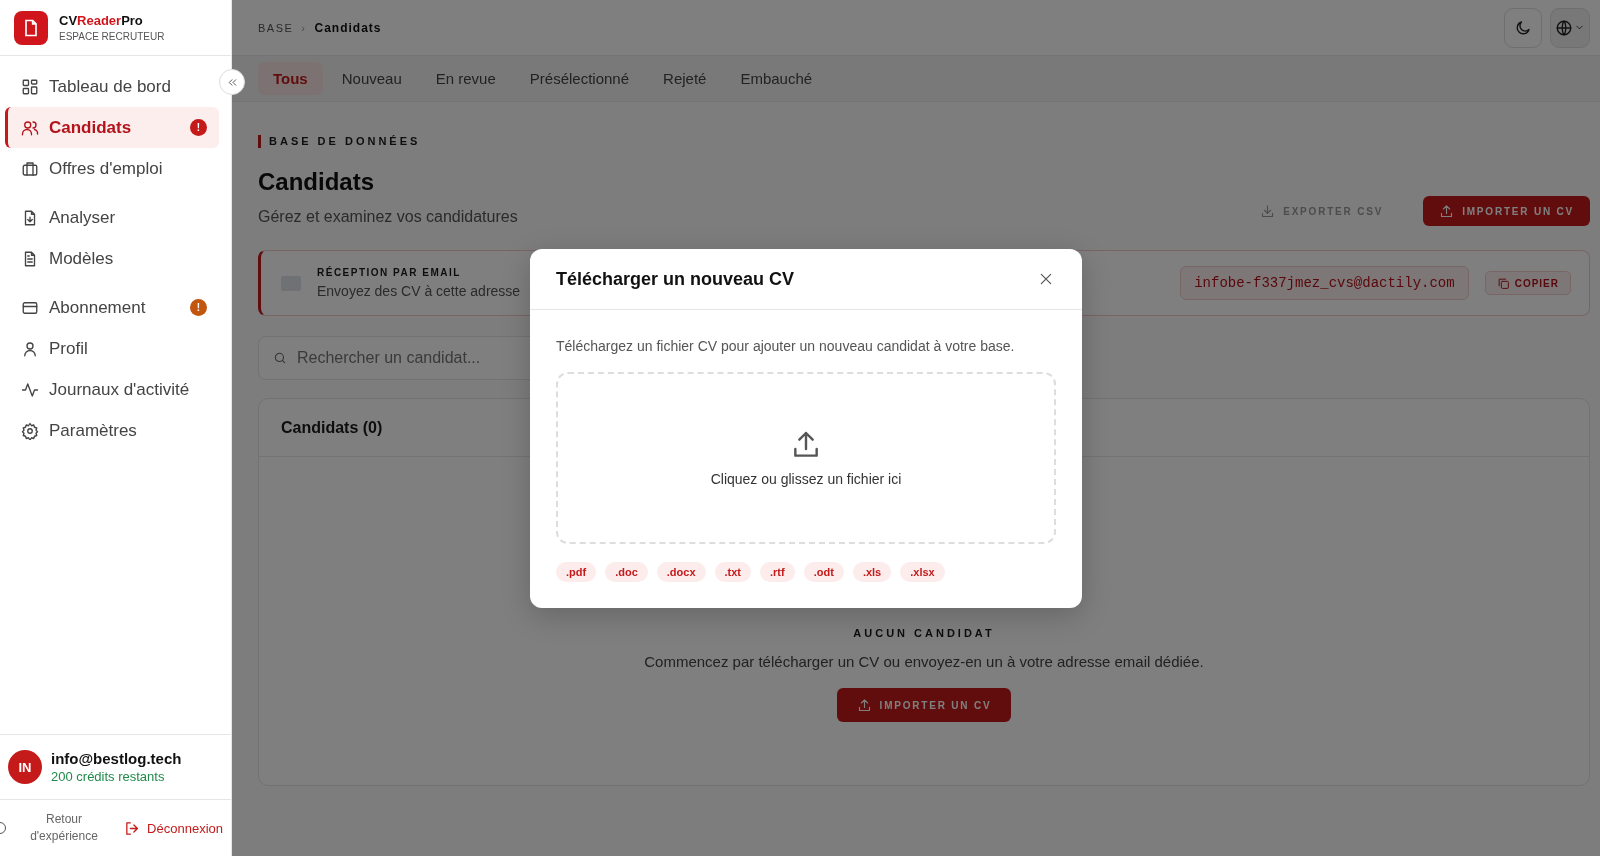  I want to click on section-label: BASE DE DONNÉES, so click(388, 141).